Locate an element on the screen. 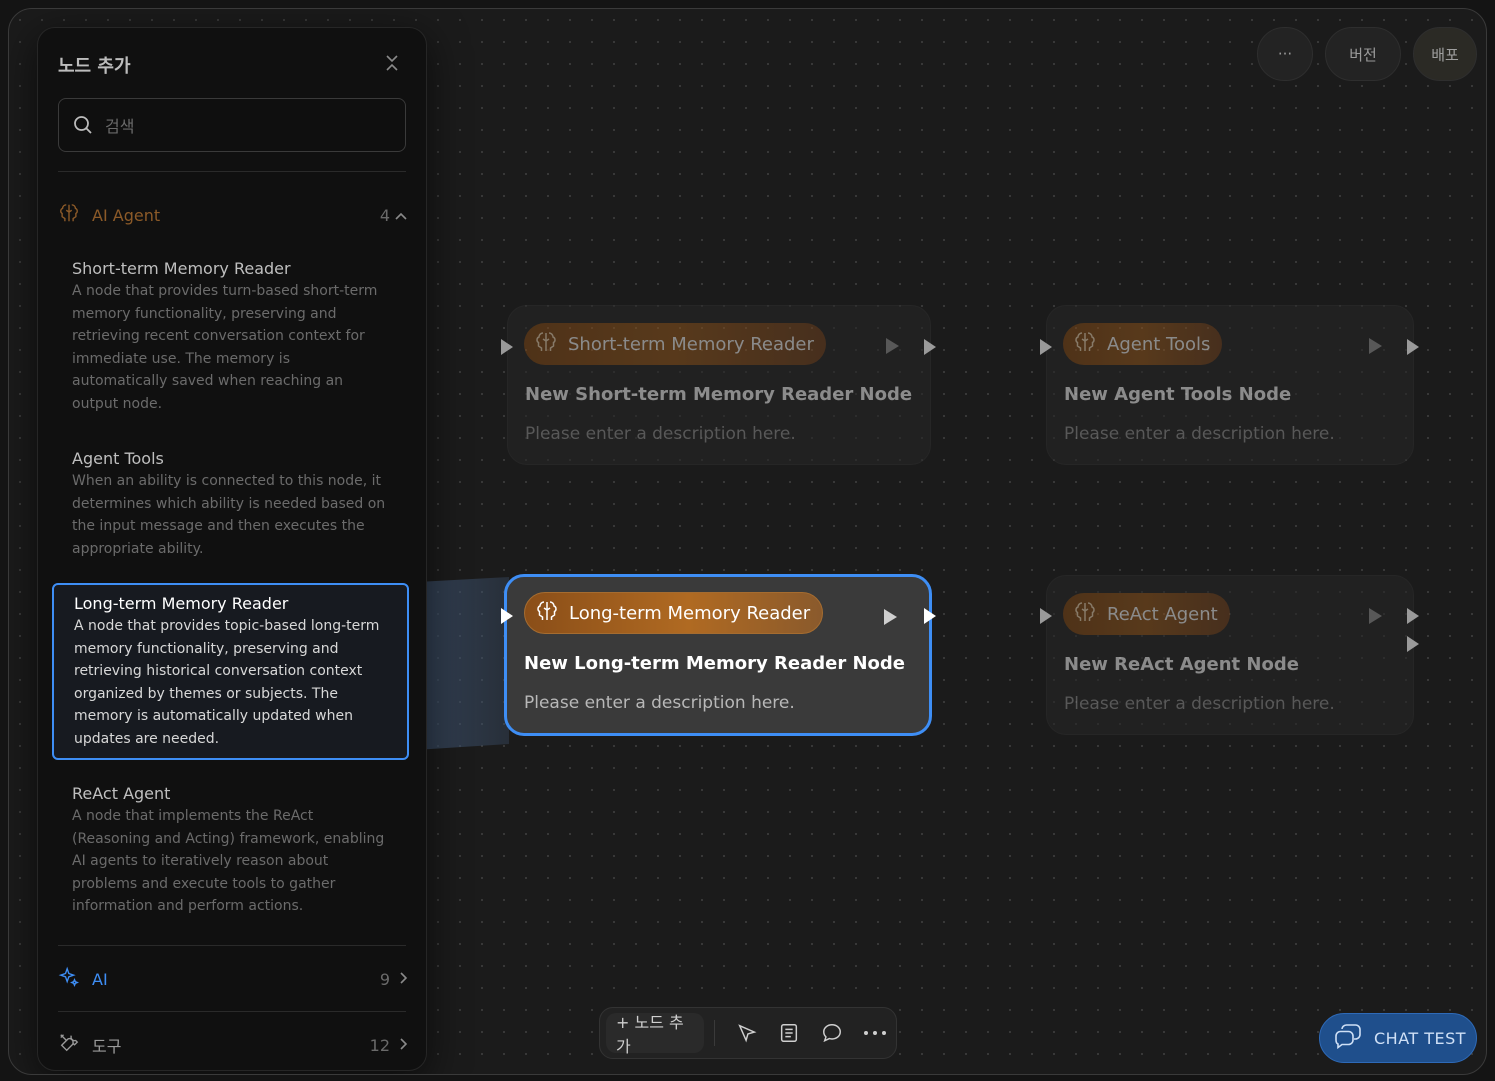 This screenshot has width=1495, height=1081. node-title: New Agent Tools Node is located at coordinates (1178, 394).